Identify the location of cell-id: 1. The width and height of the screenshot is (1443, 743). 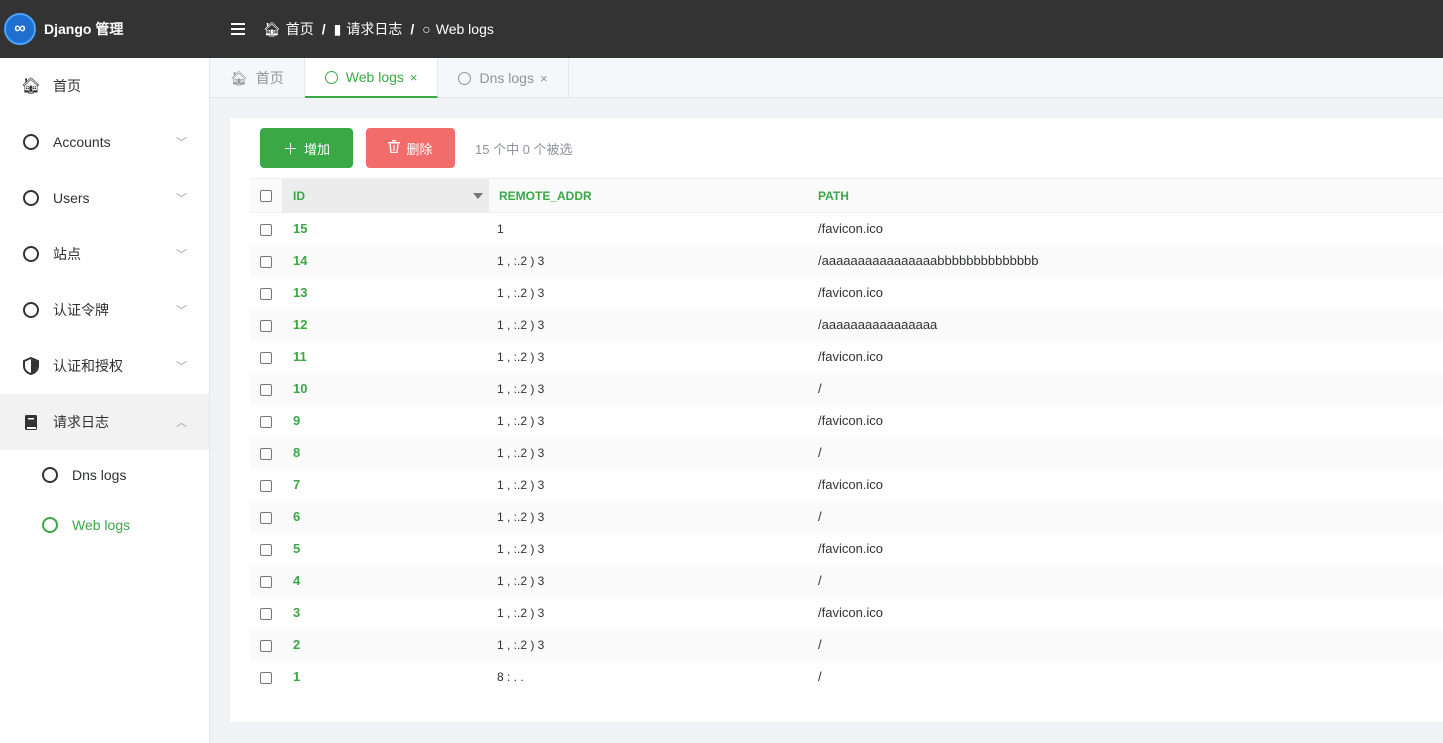
(385, 677).